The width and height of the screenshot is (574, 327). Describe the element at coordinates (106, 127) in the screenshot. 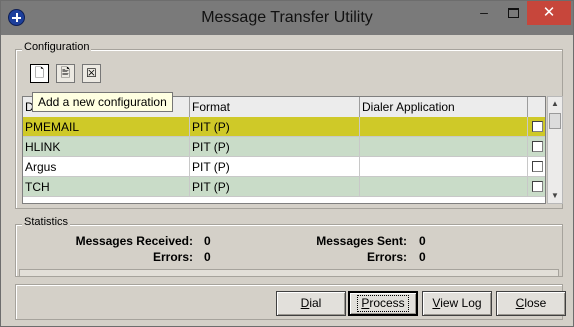

I see `row-name: PMEMAIL` at that location.